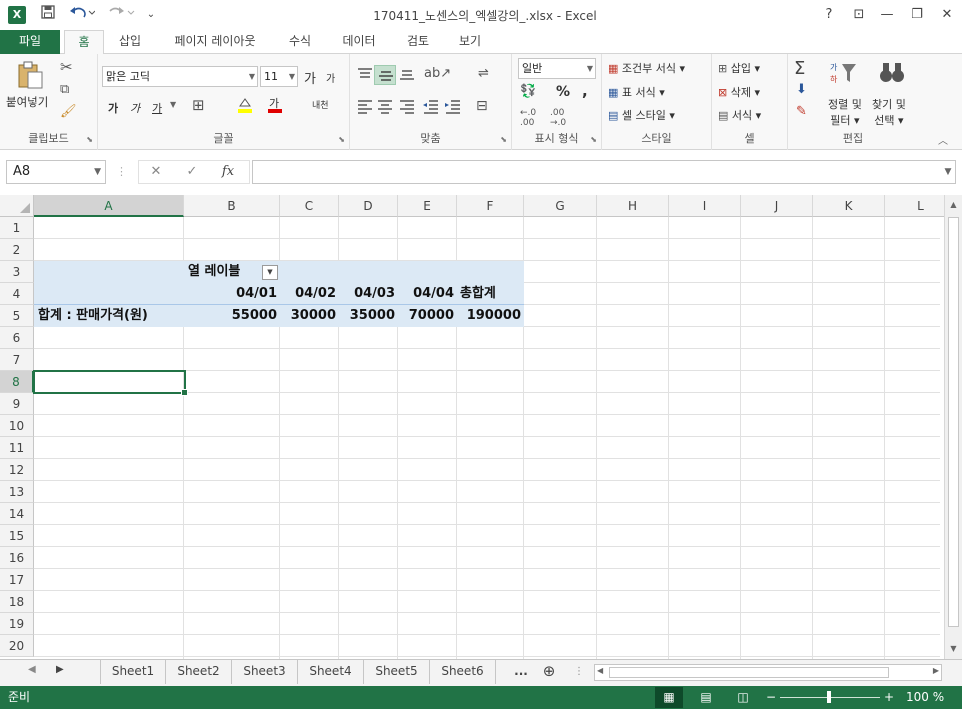 Image resolution: width=962 pixels, height=709 pixels. What do you see at coordinates (604, 172) in the screenshot?
I see `formula-input` at bounding box center [604, 172].